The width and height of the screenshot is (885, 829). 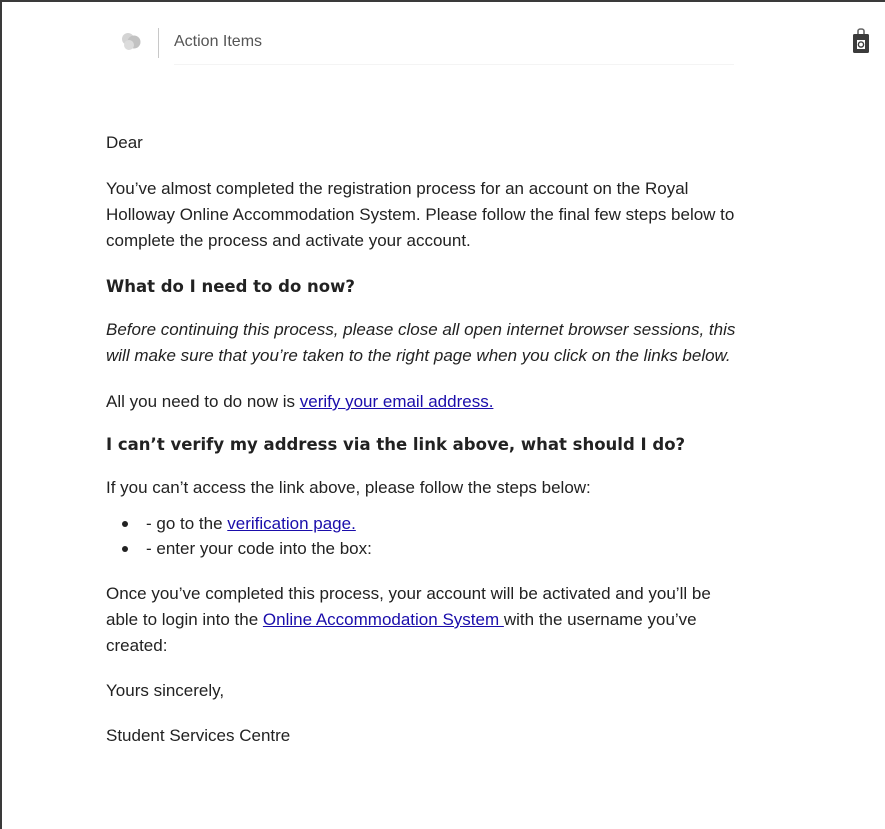 What do you see at coordinates (131, 41) in the screenshot?
I see `app-logo-icon` at bounding box center [131, 41].